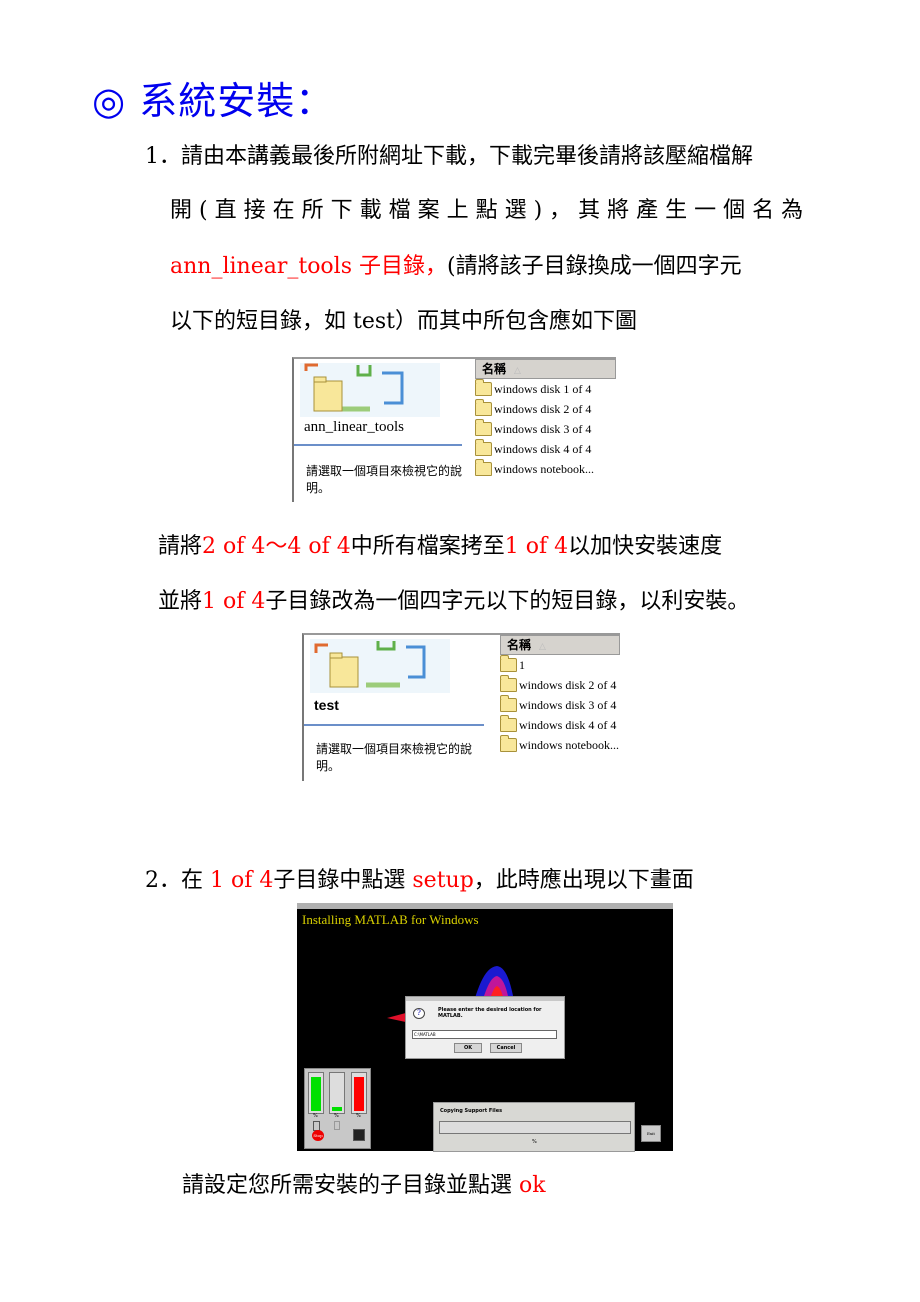 Image resolution: width=920 pixels, height=1302 pixels. I want to click on folder-title: ann_linear_tools, so click(354, 427).